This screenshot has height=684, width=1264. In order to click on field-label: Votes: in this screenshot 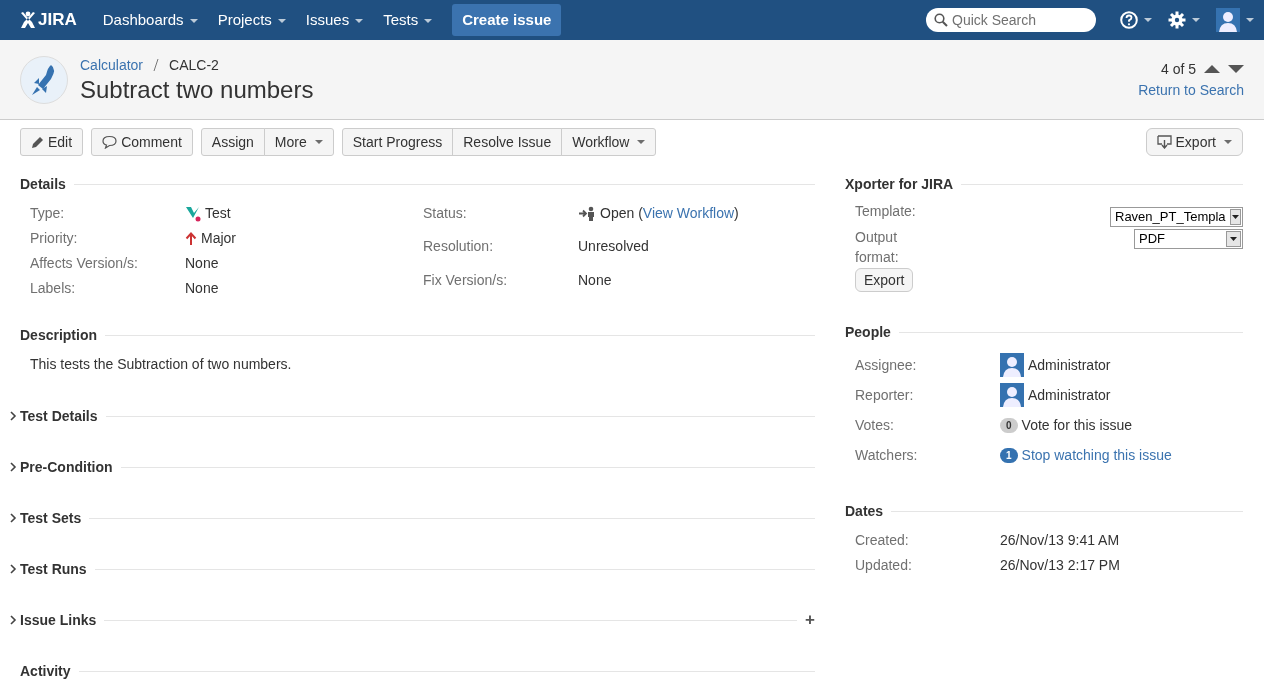, I will do `click(875, 425)`.